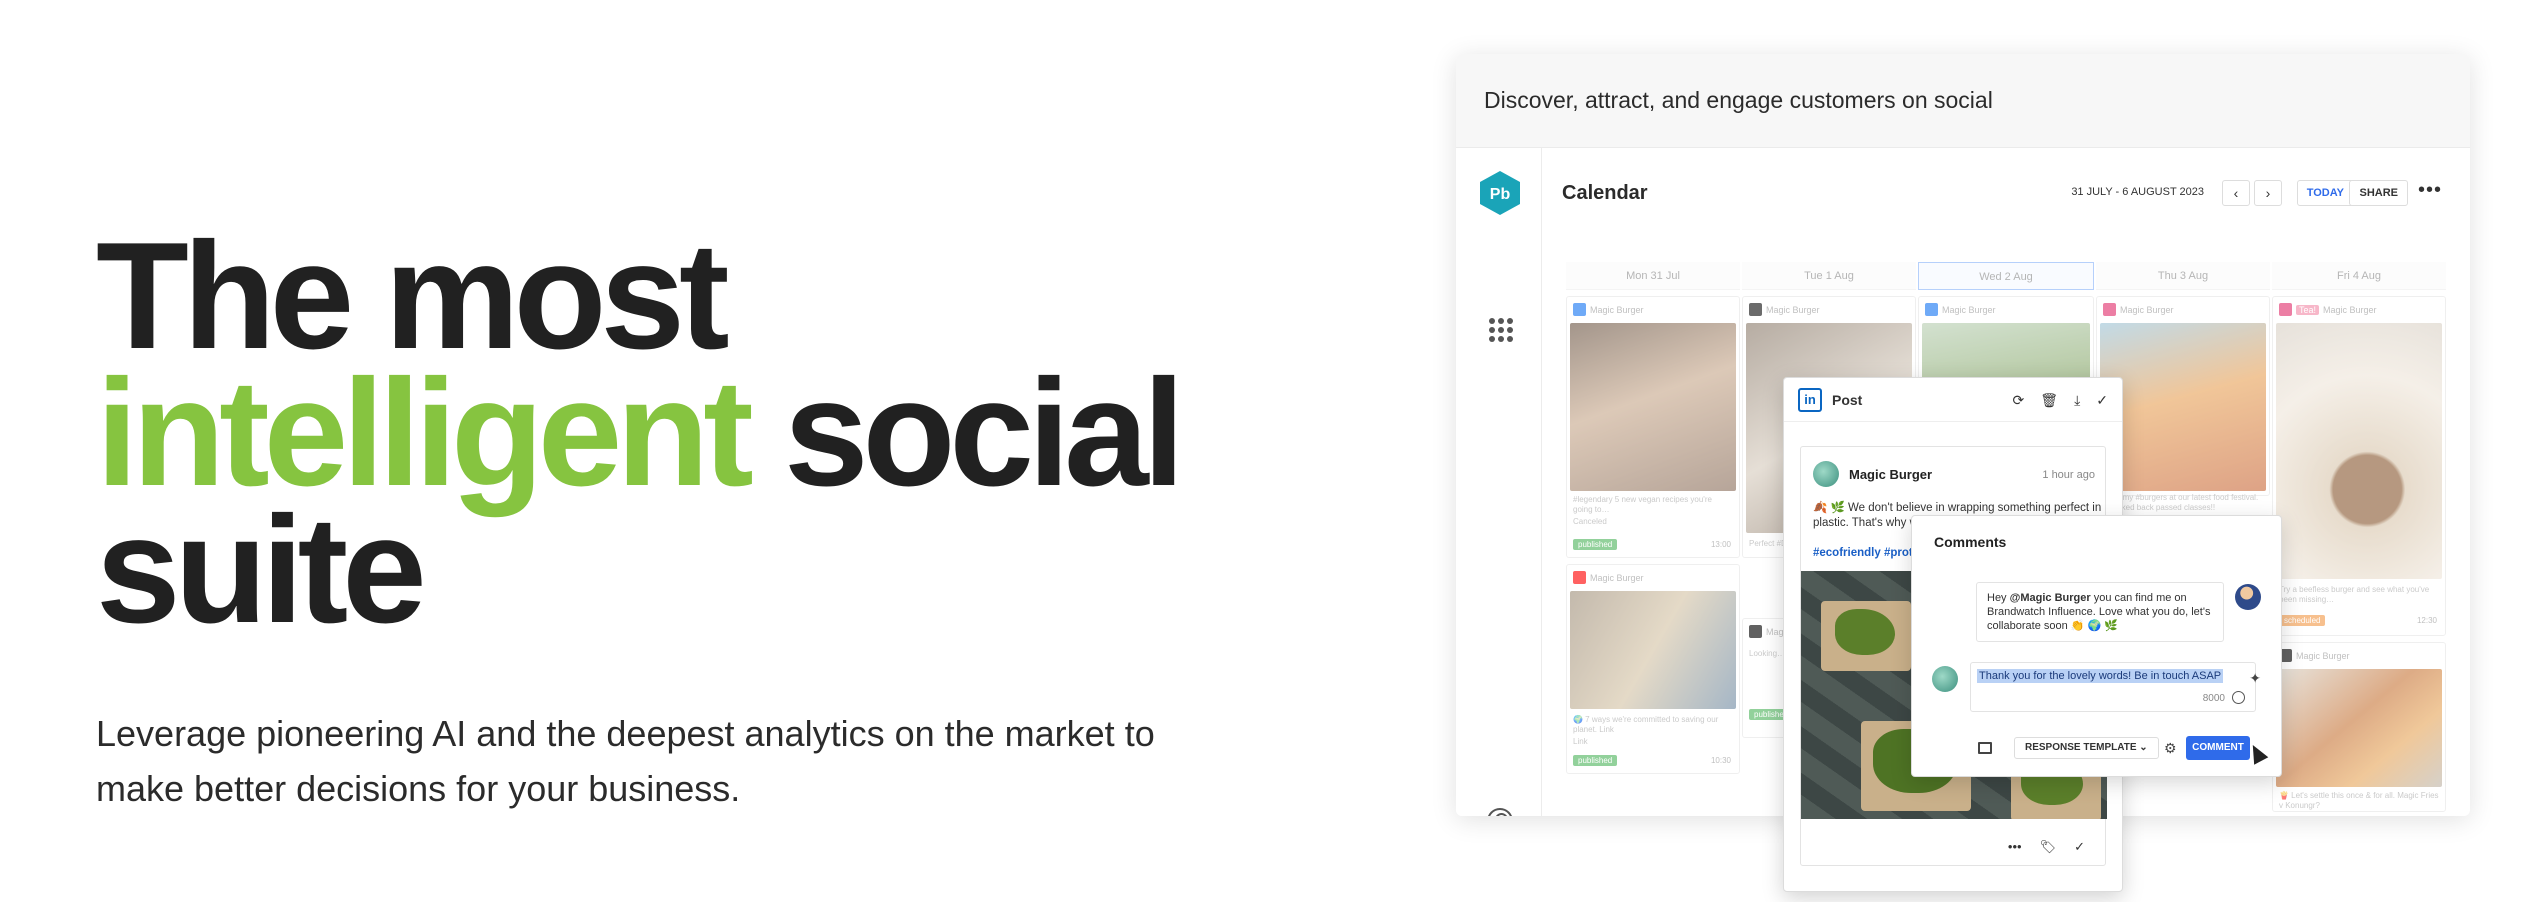 This screenshot has width=2522, height=902. What do you see at coordinates (2050, 598) in the screenshot?
I see `comment-mention: @Magic Burger` at bounding box center [2050, 598].